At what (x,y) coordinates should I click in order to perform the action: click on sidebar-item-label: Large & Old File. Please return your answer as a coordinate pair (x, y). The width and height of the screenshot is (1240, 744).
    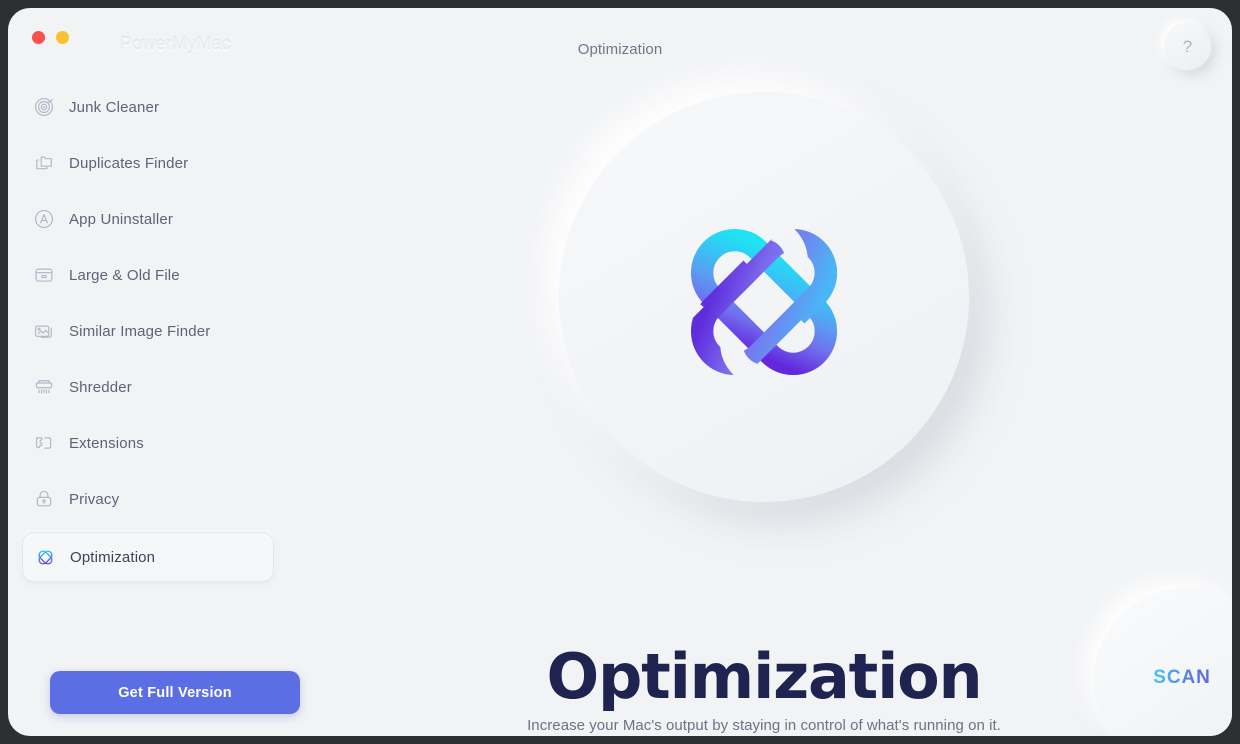
    Looking at the image, I should click on (124, 275).